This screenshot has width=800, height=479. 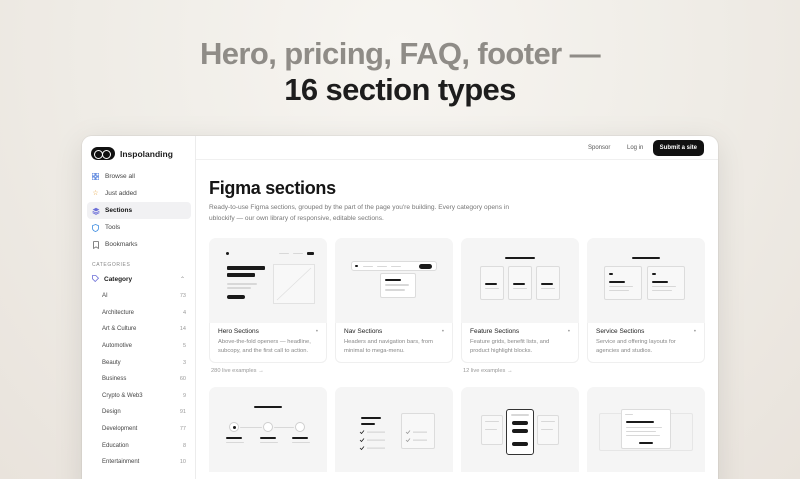 What do you see at coordinates (105, 296) in the screenshot?
I see `category-label: AI` at bounding box center [105, 296].